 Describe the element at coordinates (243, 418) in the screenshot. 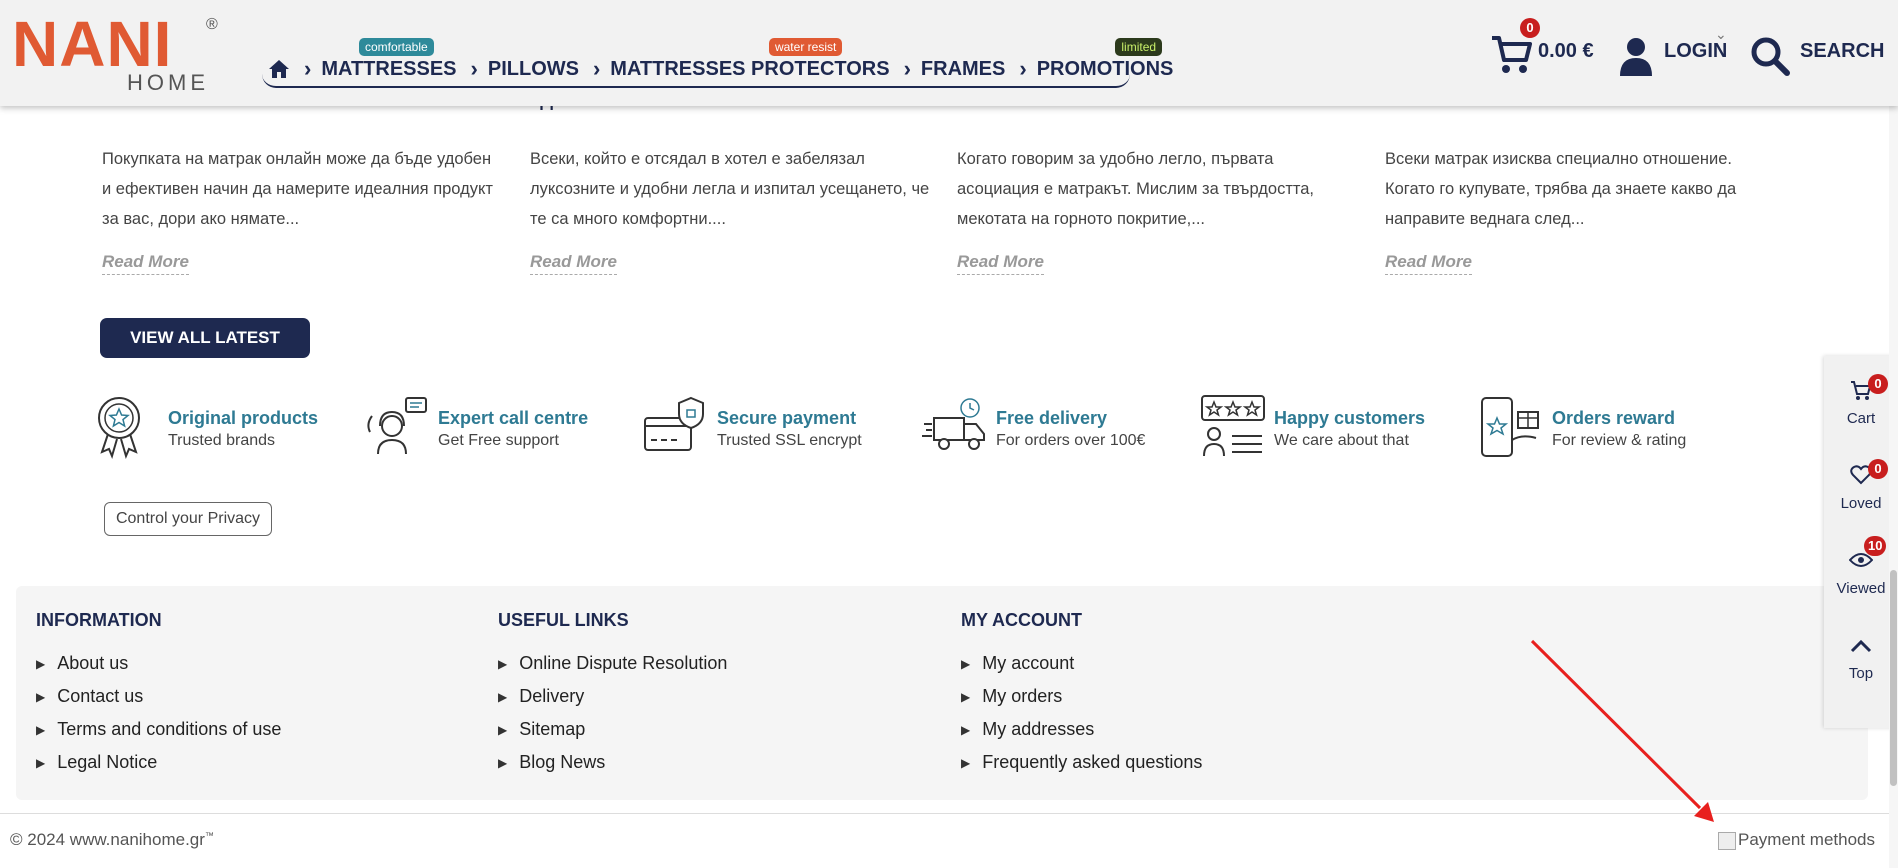

I see `feature-title: Original products` at that location.